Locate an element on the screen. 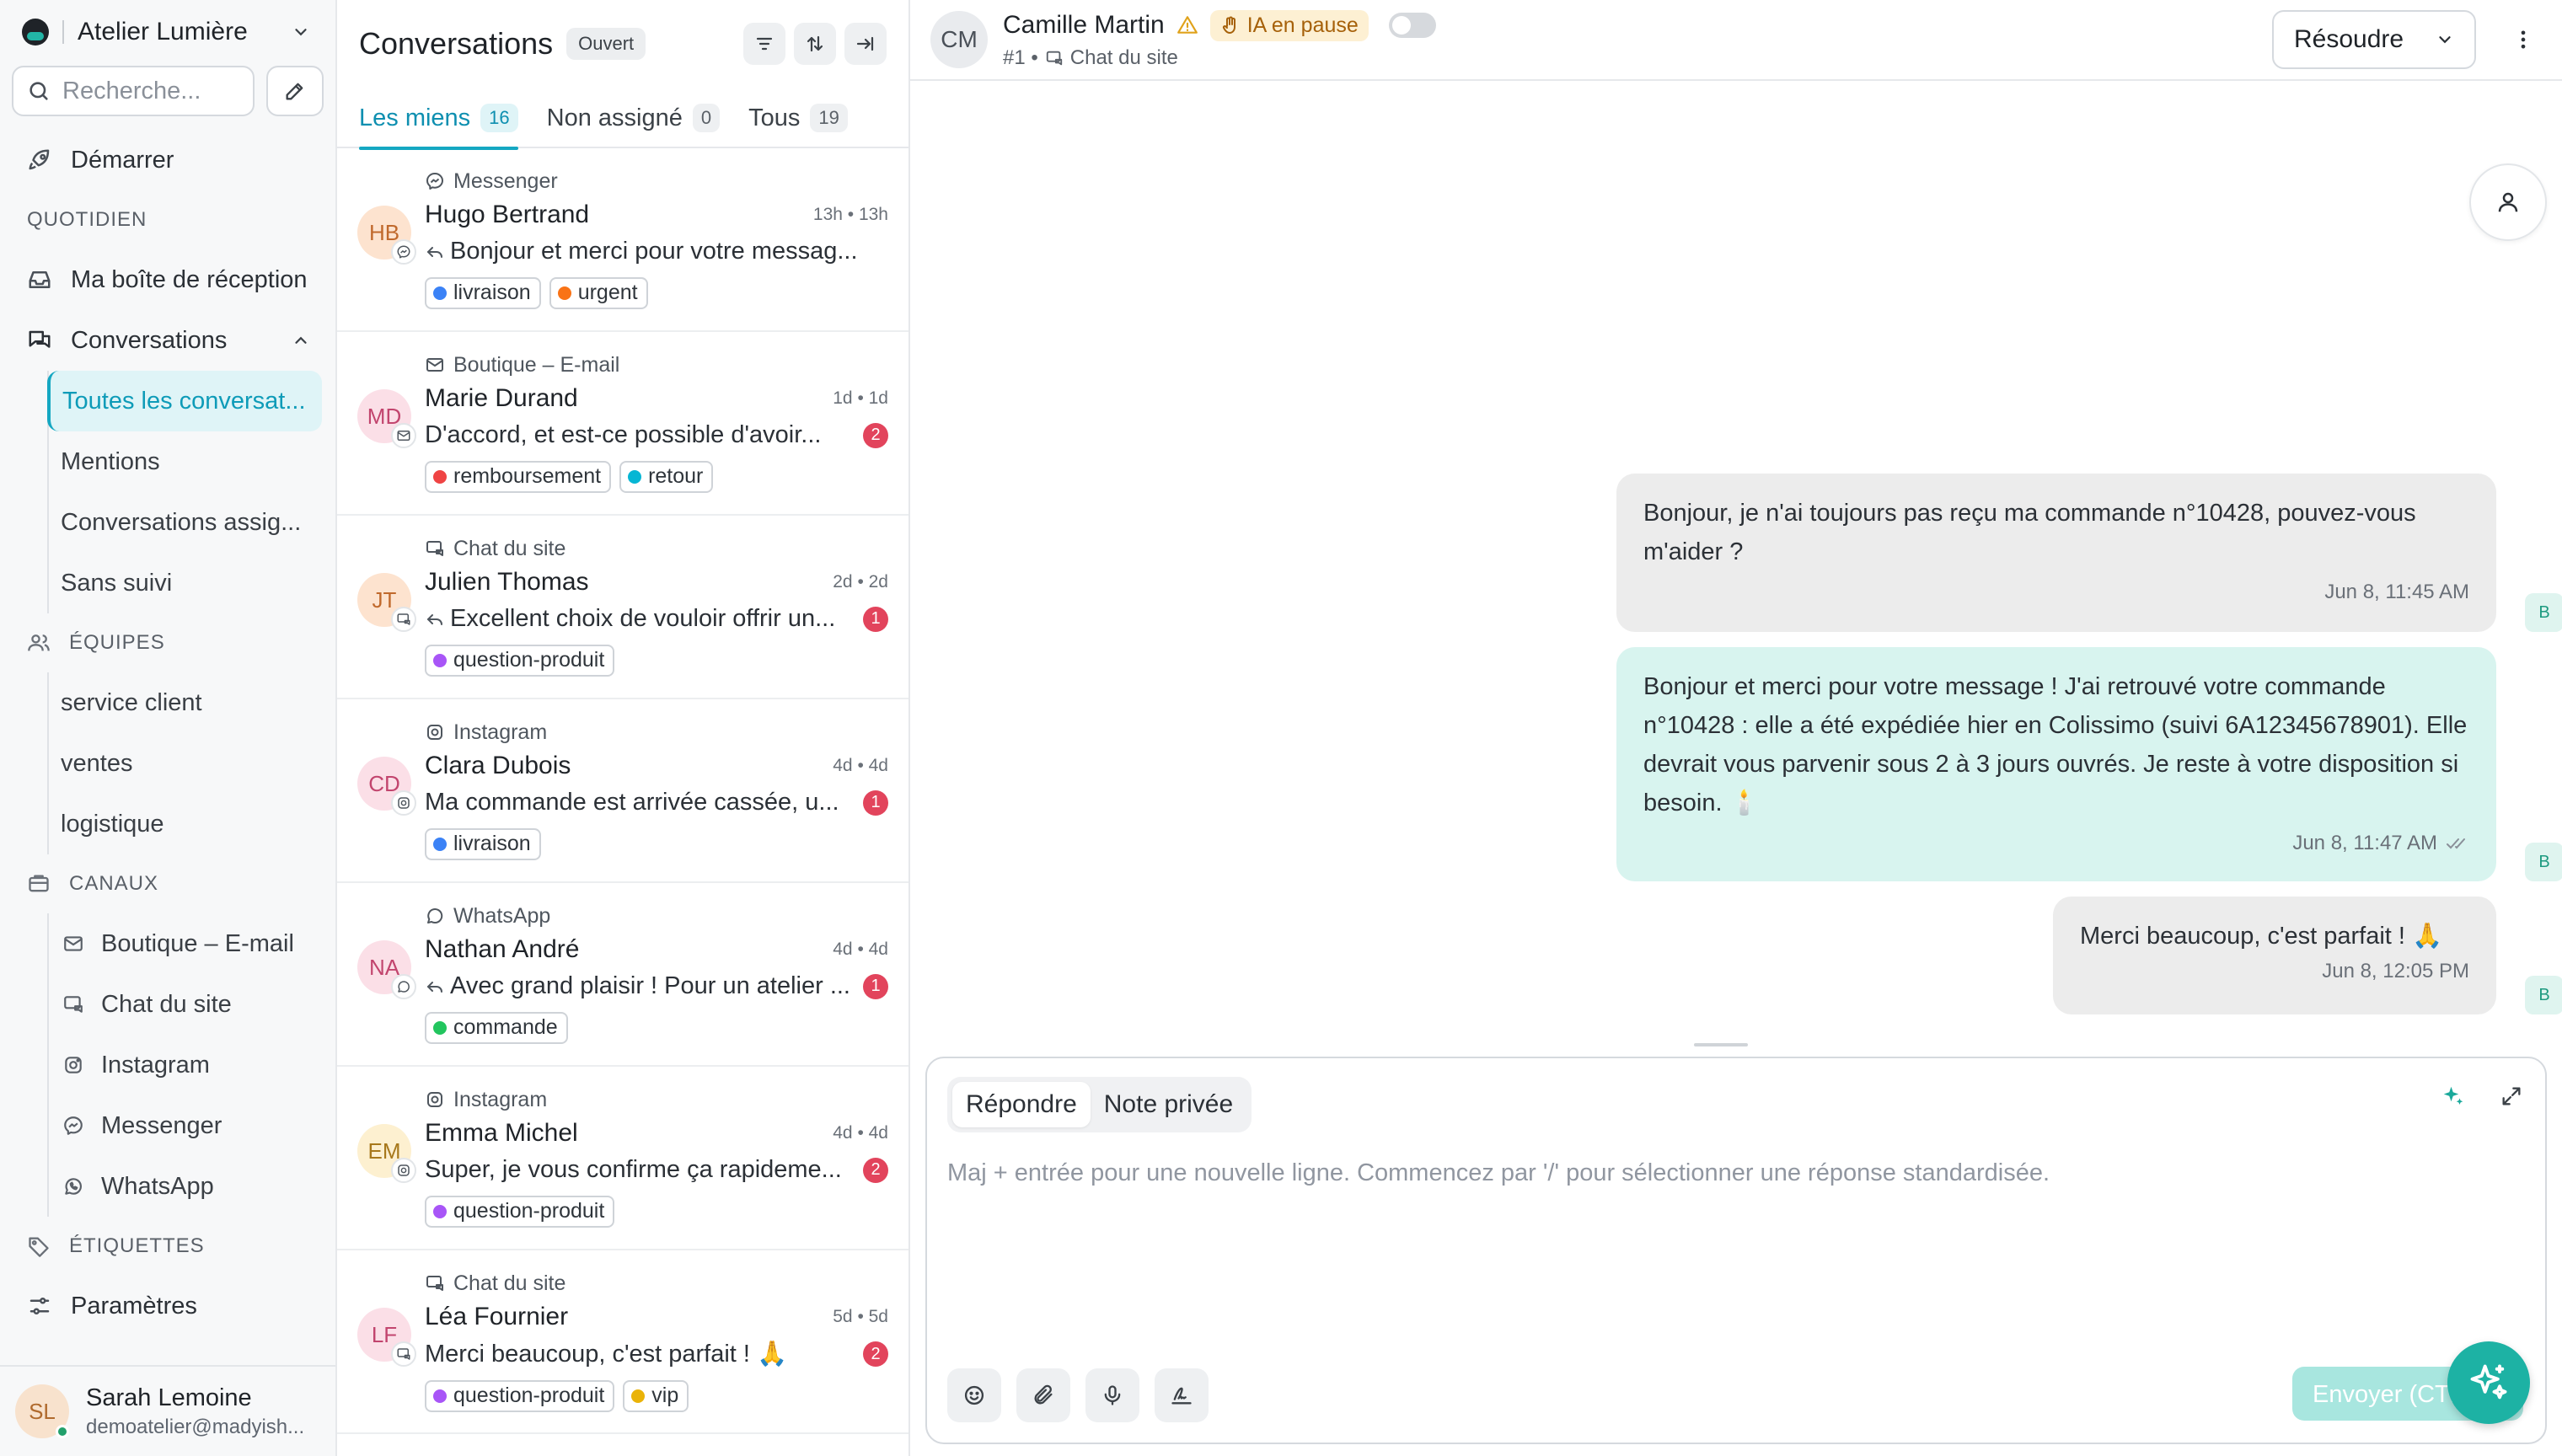  tab-reply: Répondre is located at coordinates (1021, 1104).